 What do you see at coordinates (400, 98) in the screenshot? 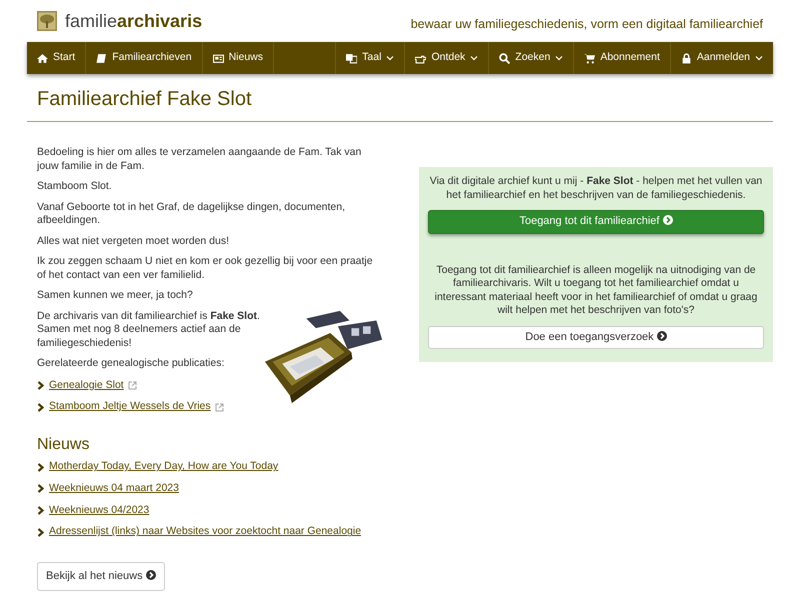
I see `page-title: Familiearchief Fake Slot` at bounding box center [400, 98].